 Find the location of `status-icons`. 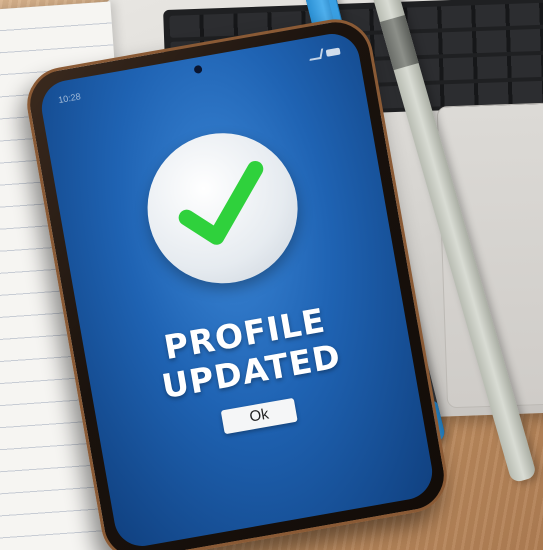

status-icons is located at coordinates (325, 53).